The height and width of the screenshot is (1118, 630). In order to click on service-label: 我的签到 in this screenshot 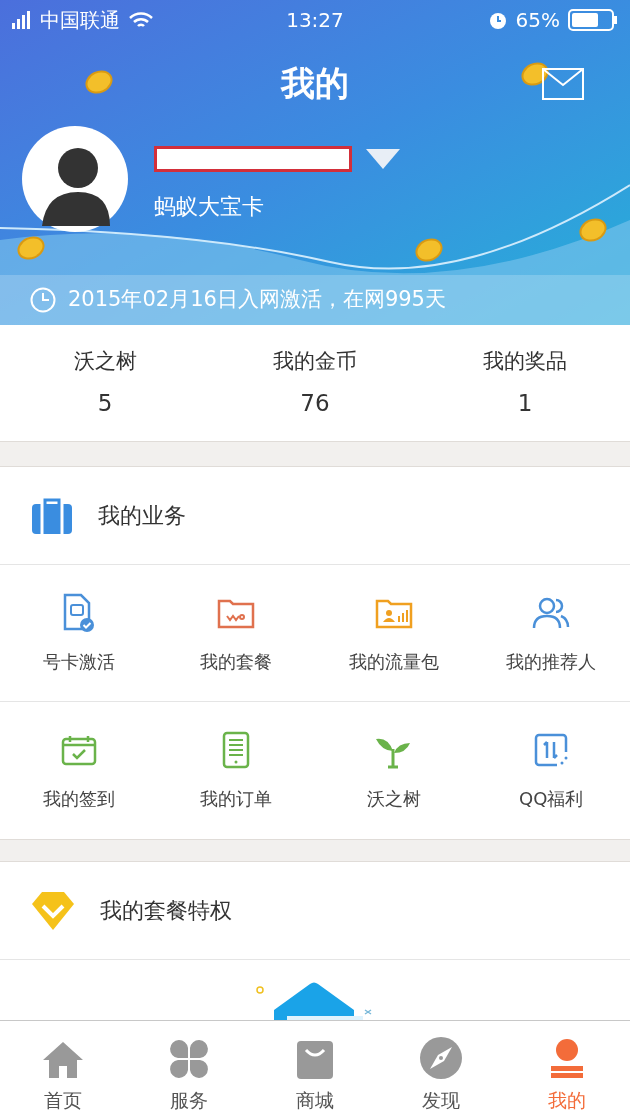, I will do `click(78, 798)`.